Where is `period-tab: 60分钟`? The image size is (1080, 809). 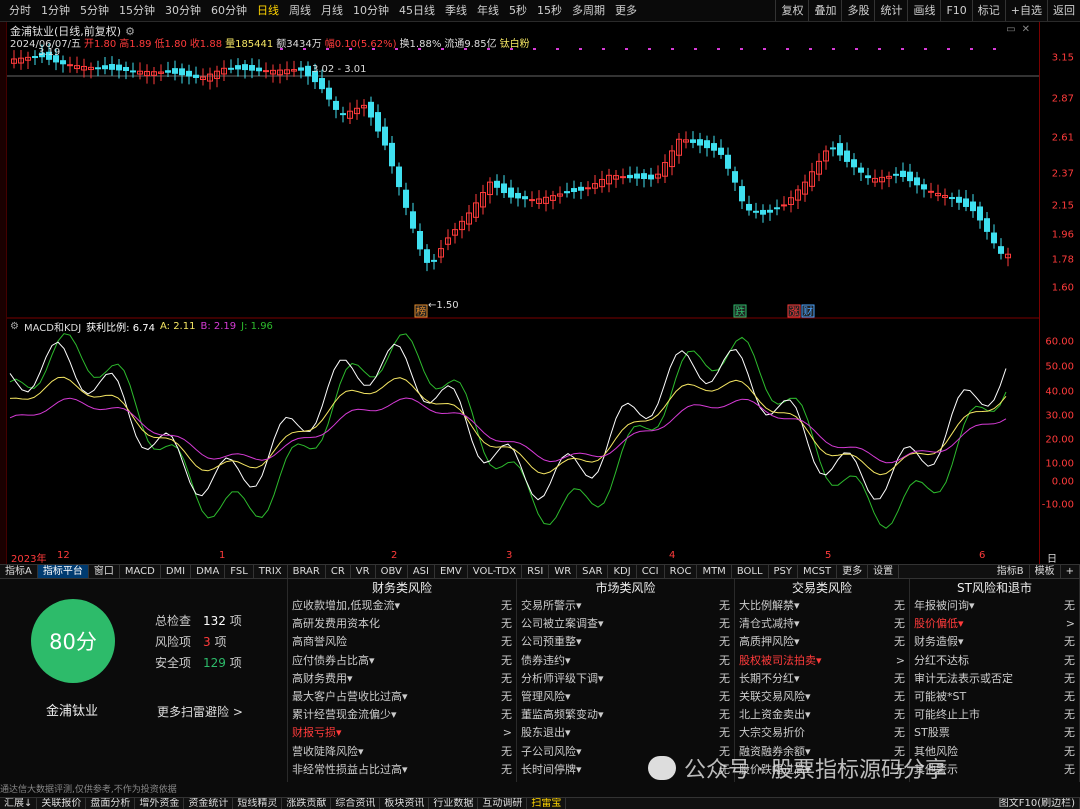
period-tab: 60分钟 is located at coordinates (229, 10).